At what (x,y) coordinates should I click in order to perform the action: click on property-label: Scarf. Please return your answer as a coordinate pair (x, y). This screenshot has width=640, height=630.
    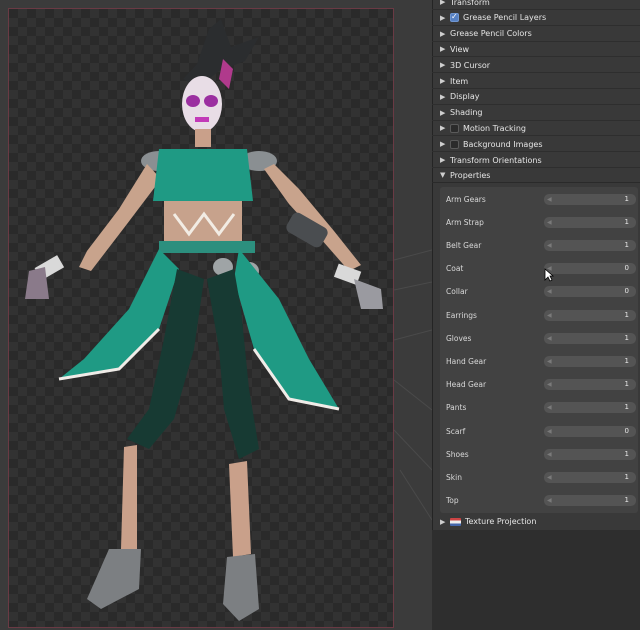
    Looking at the image, I should click on (456, 431).